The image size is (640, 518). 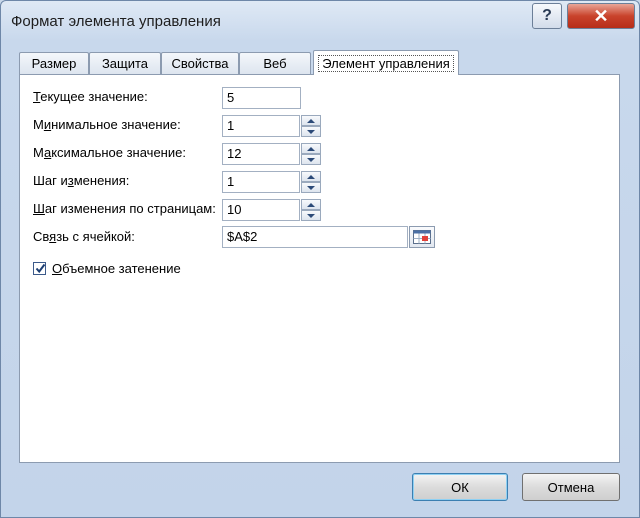 I want to click on tab-size-label: Размер, so click(x=54, y=63).